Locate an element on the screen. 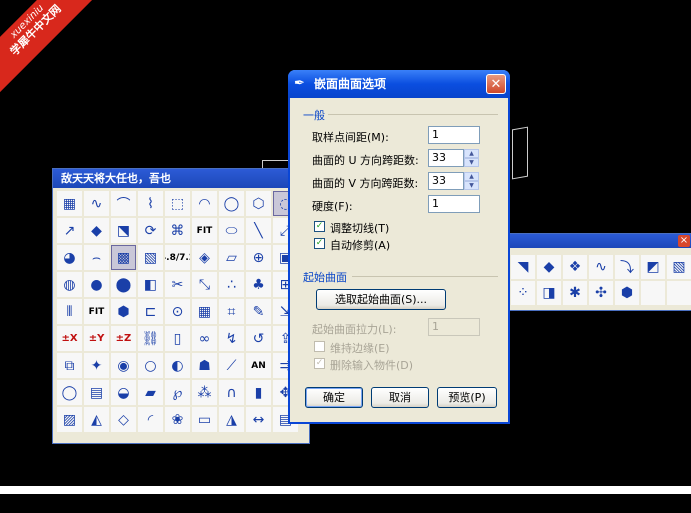 The width and height of the screenshot is (691, 513). auto-trim-checkbox: ✓ is located at coordinates (319, 243).